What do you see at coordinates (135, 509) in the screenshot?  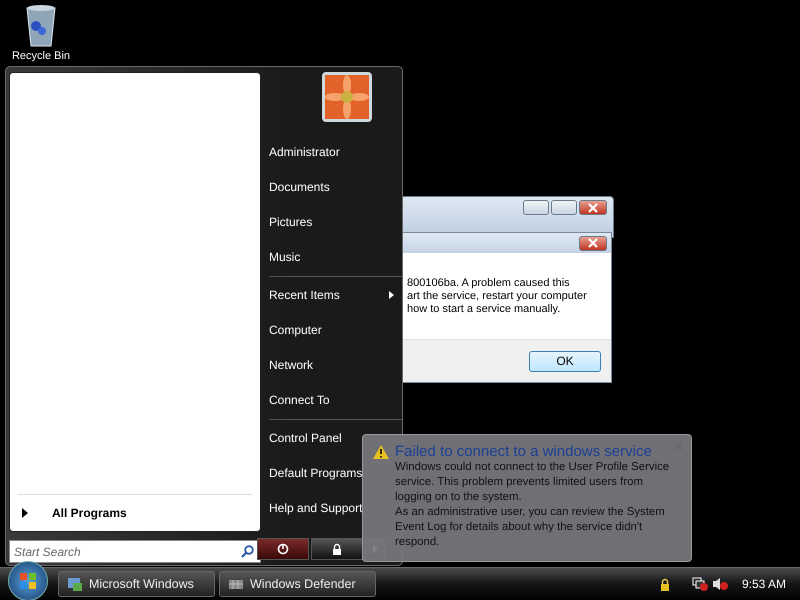 I see `all-programs-item: All Programs` at bounding box center [135, 509].